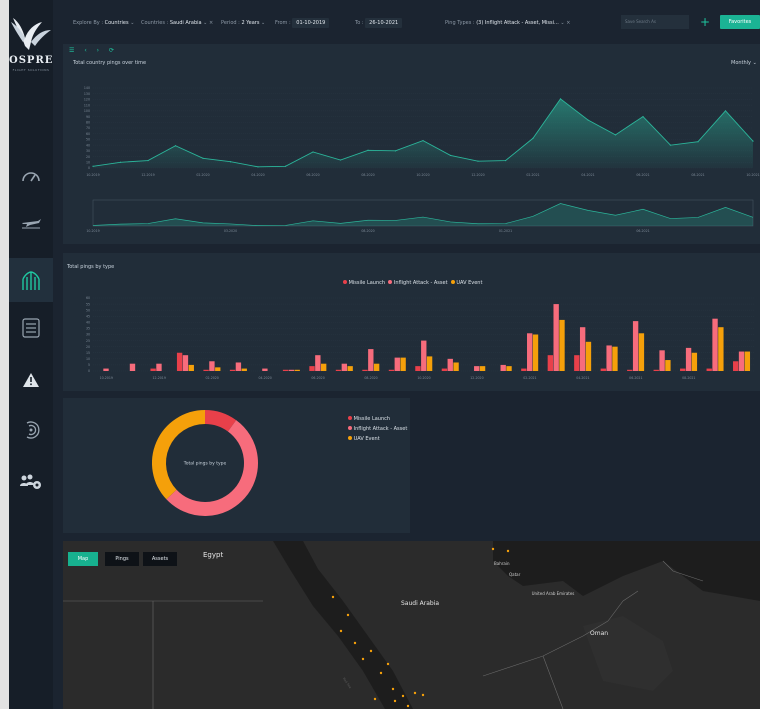 This screenshot has height=709, width=760. What do you see at coordinates (367, 231) in the screenshot?
I see `navigator-tick-label: 08-2020` at bounding box center [367, 231].